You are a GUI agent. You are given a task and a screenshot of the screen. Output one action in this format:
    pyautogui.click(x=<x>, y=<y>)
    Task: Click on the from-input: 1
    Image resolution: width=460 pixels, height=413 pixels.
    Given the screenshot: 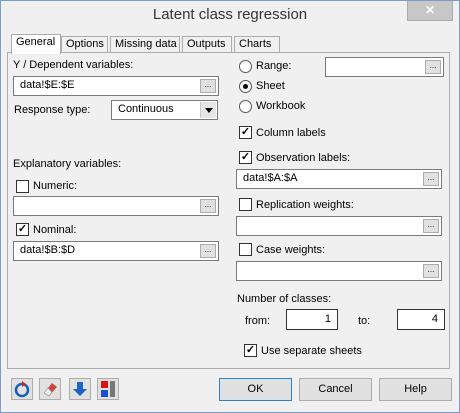 What is the action you would take?
    pyautogui.click(x=312, y=319)
    